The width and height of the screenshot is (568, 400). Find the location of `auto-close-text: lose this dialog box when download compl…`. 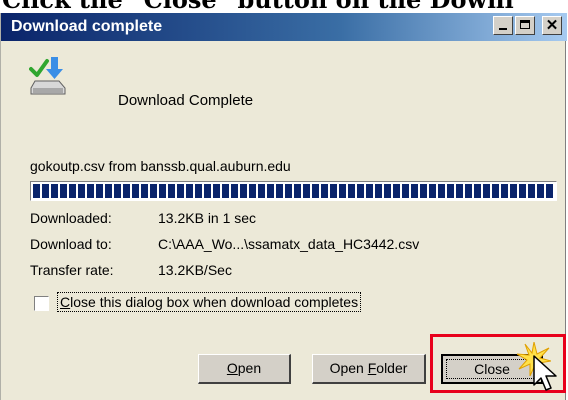

auto-close-text: lose this dialog box when download compl… is located at coordinates (214, 302).